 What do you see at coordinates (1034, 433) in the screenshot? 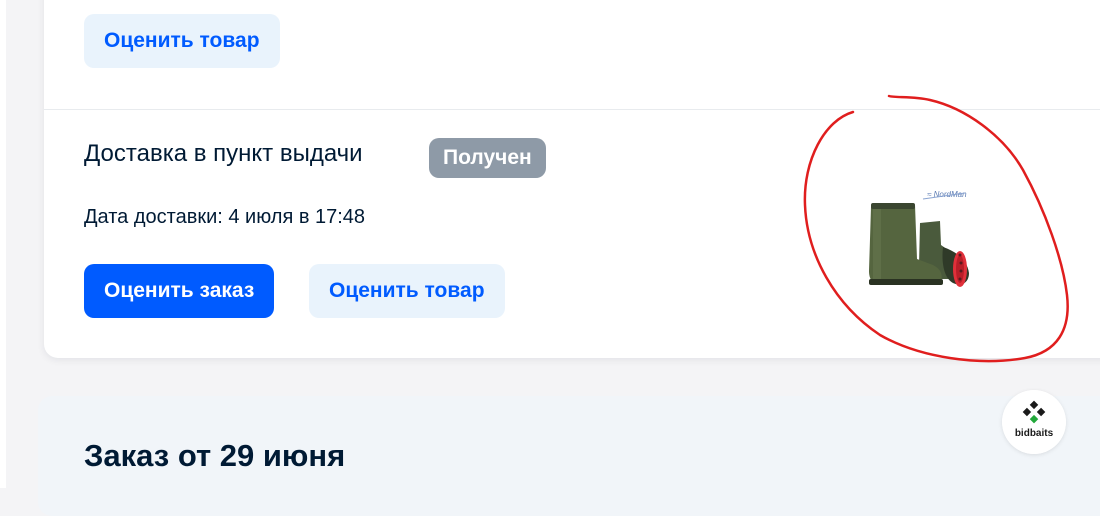
I see `svg-text: bidbaits` at bounding box center [1034, 433].